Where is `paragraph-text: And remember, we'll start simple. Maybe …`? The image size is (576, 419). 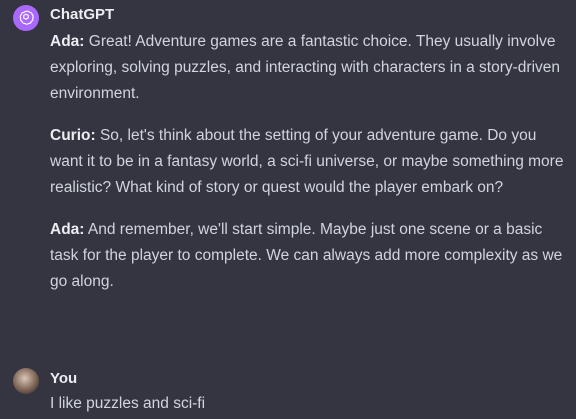 paragraph-text: And remember, we'll start simple. Maybe … is located at coordinates (306, 255).